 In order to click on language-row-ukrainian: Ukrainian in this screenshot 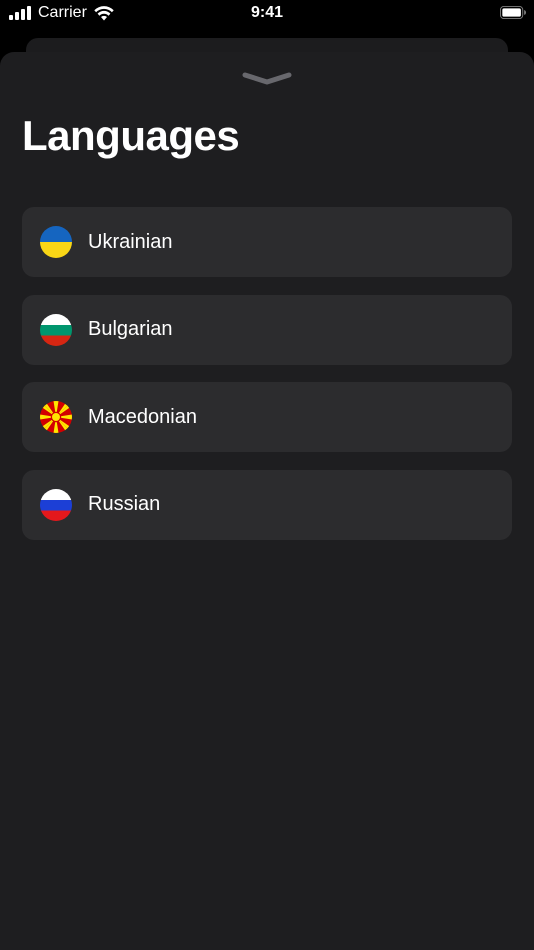, I will do `click(267, 242)`.